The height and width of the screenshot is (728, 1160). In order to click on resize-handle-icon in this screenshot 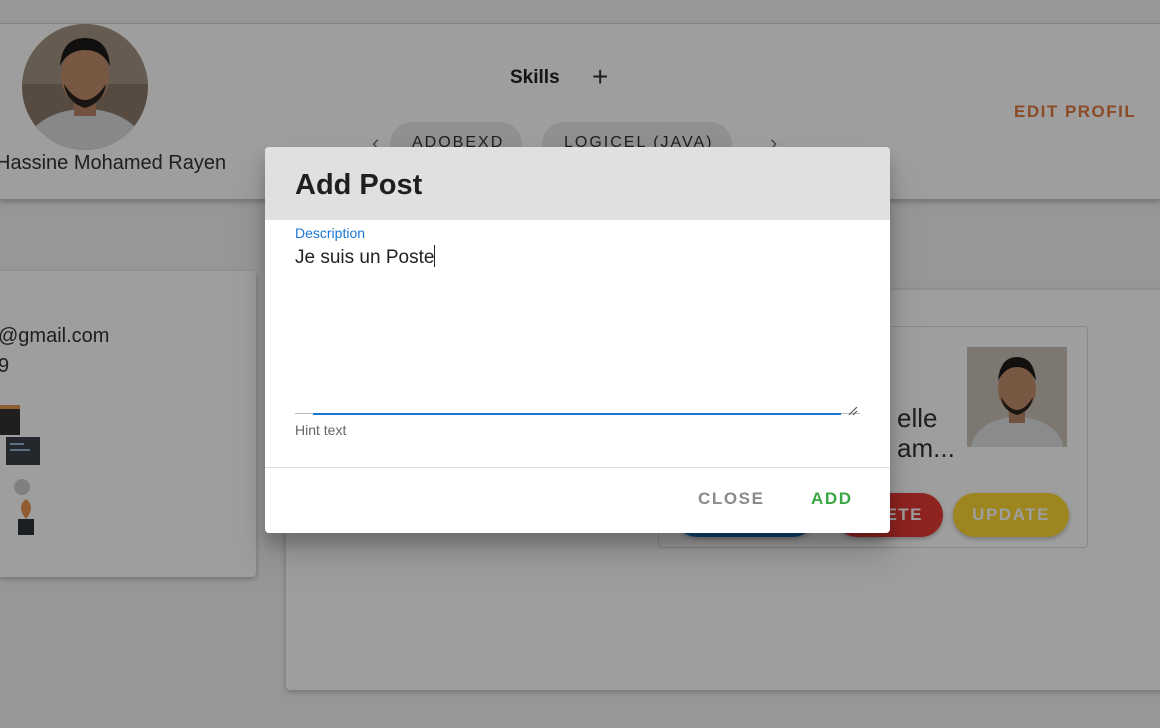, I will do `click(853, 409)`.